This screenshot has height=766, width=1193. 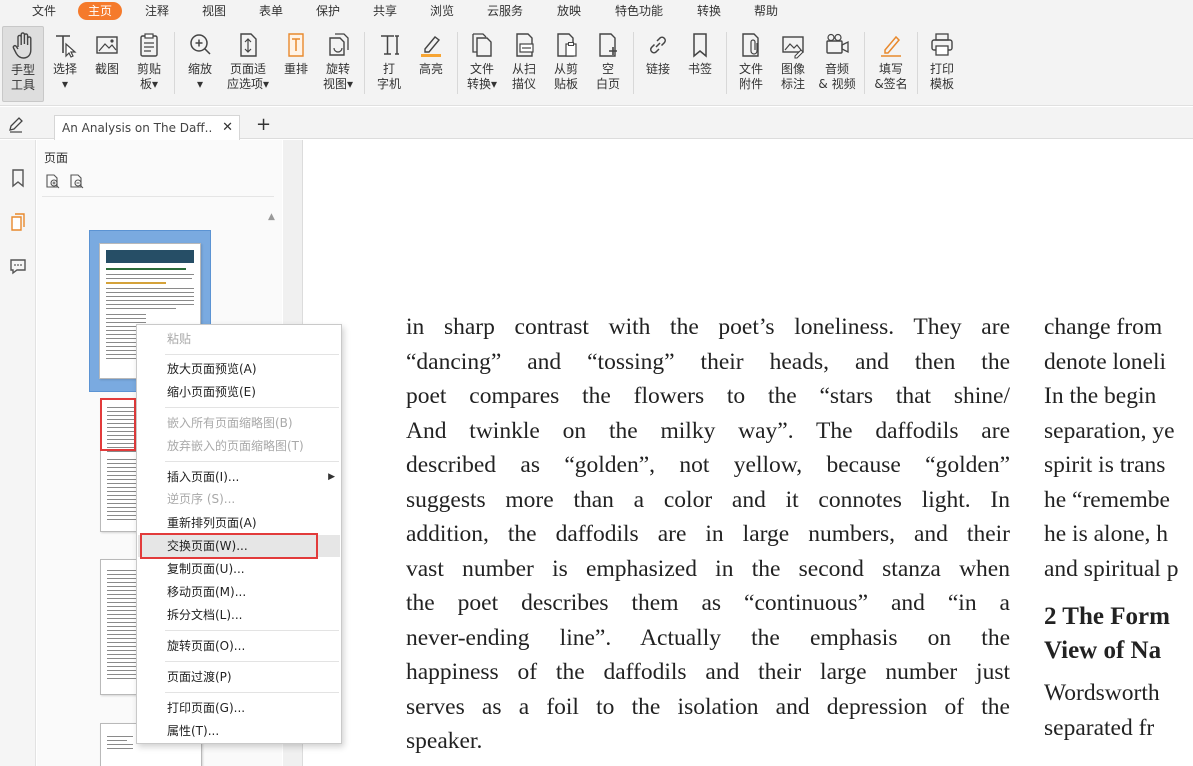 What do you see at coordinates (239, 339) in the screenshot?
I see `menu-item-paste: 粘贴` at bounding box center [239, 339].